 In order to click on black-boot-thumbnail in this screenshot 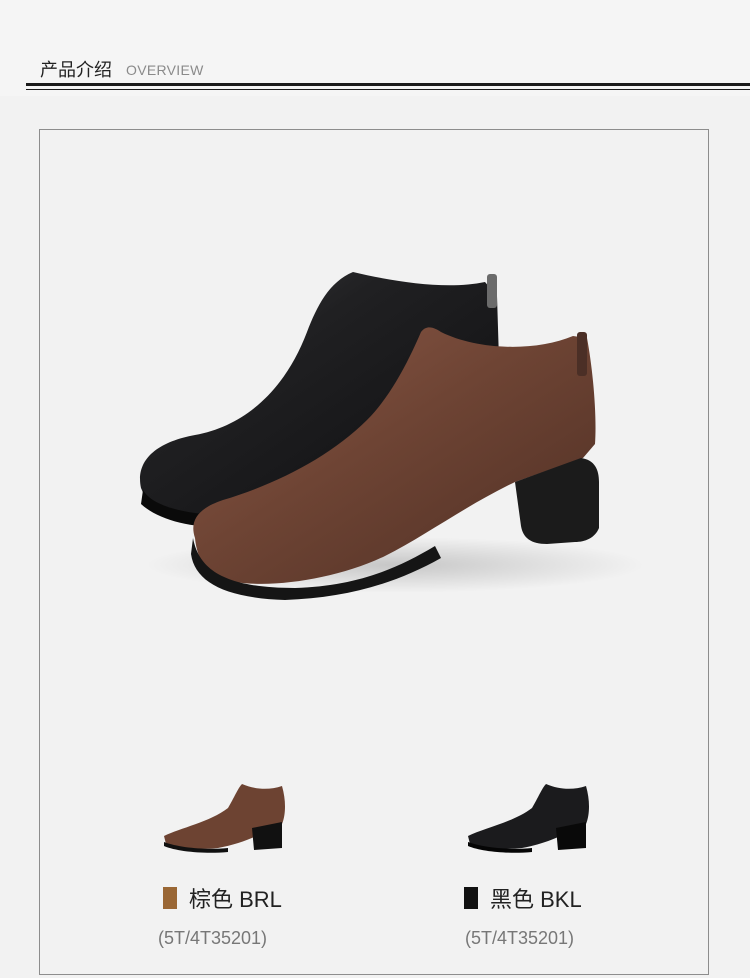, I will do `click(527, 818)`.